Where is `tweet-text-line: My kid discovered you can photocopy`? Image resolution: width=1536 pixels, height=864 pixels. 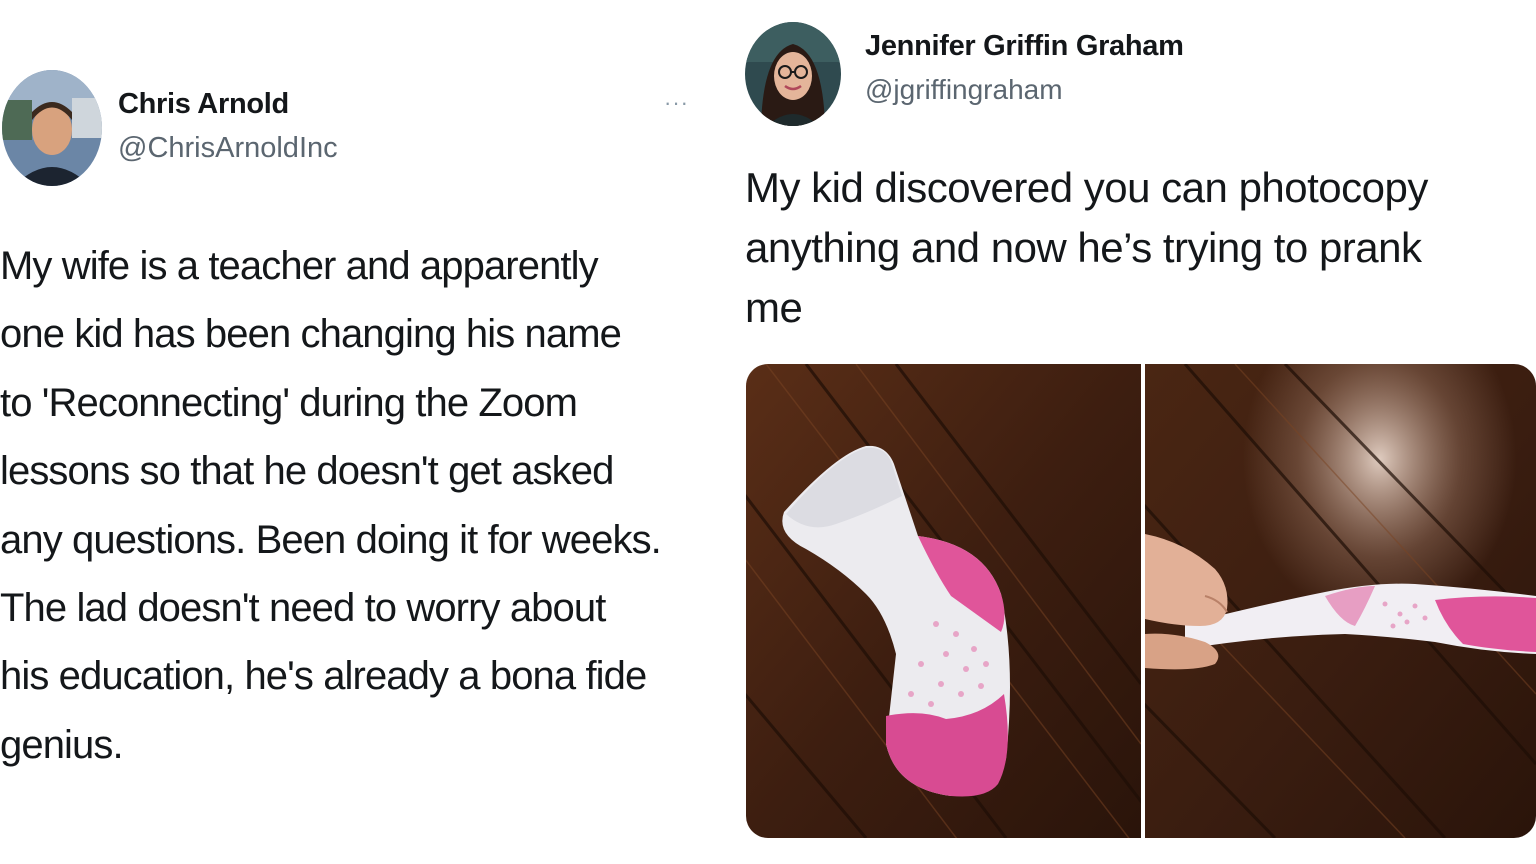
tweet-text-line: My kid discovered you can photocopy is located at coordinates (1086, 187).